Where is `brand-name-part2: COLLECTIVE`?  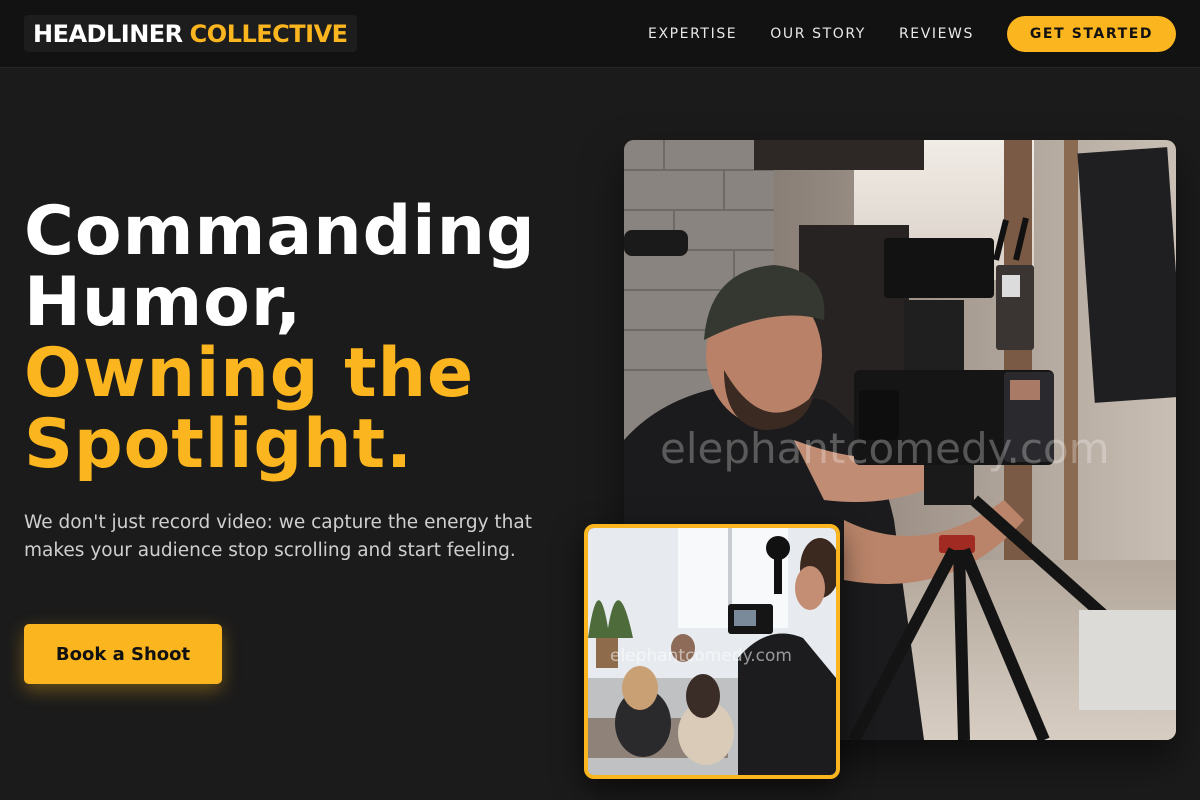 brand-name-part2: COLLECTIVE is located at coordinates (268, 33).